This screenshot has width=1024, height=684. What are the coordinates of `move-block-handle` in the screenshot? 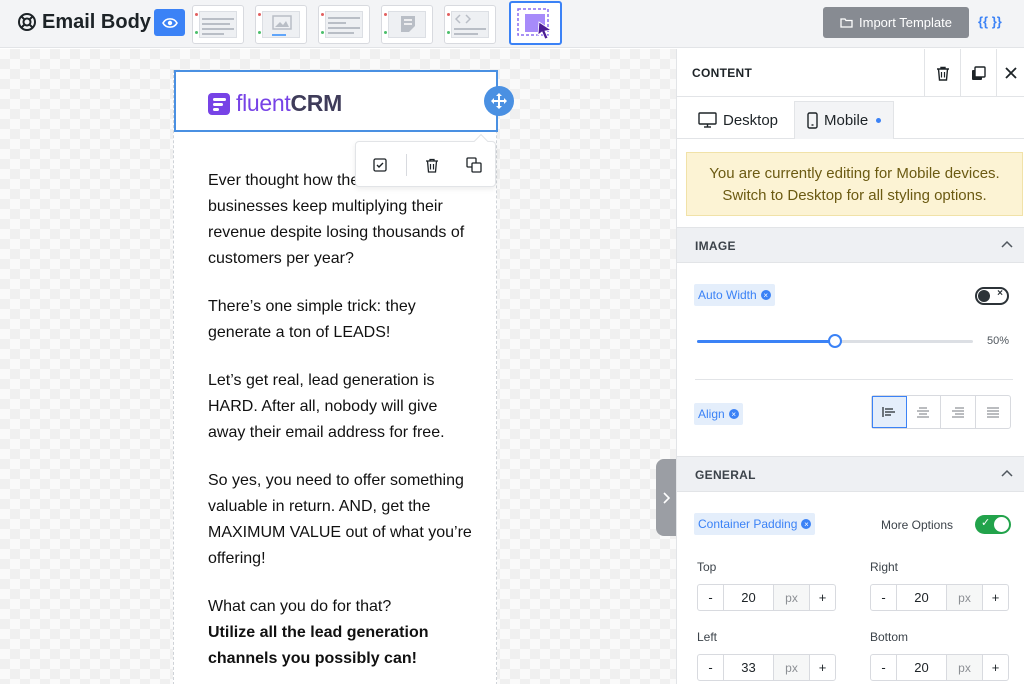 It's located at (499, 101).